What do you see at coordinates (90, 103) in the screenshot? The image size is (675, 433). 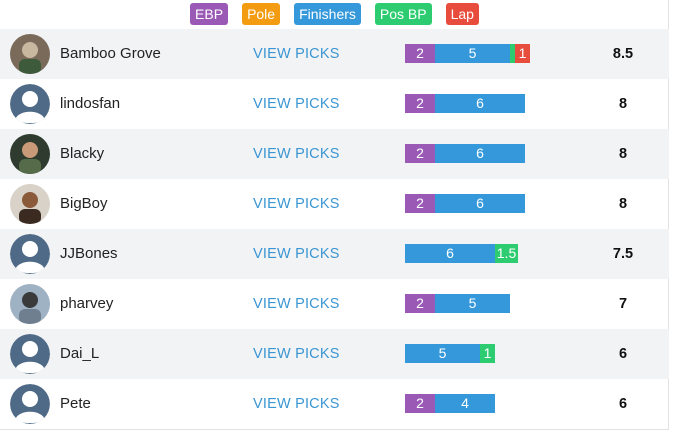 I see `player-name: lindosfan` at bounding box center [90, 103].